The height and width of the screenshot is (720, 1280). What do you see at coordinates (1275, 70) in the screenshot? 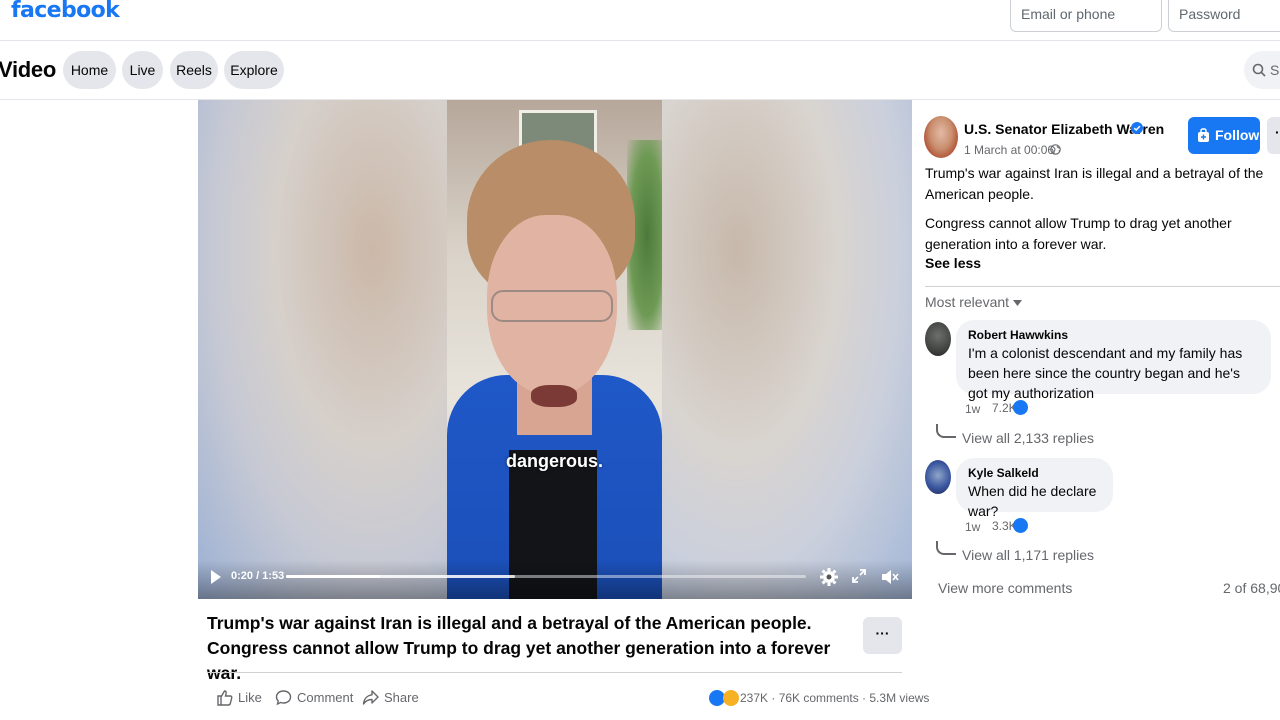
I see `search-label: Se` at bounding box center [1275, 70].